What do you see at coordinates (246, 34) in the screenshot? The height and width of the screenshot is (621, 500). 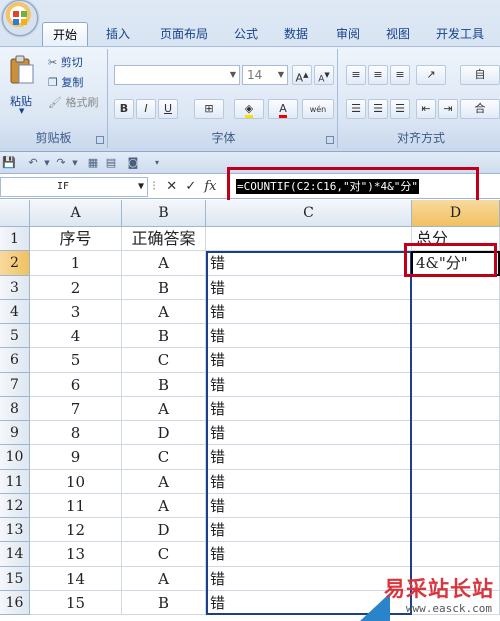 I see `tab-formulas: 公式` at bounding box center [246, 34].